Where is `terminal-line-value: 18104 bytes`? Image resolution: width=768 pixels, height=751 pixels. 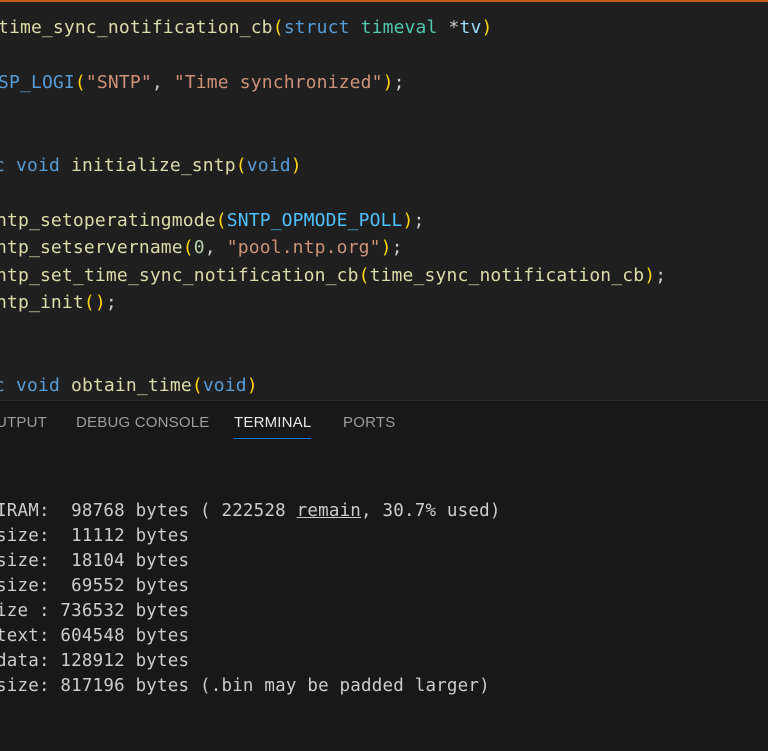
terminal-line-value: 18104 bytes is located at coordinates (119, 561).